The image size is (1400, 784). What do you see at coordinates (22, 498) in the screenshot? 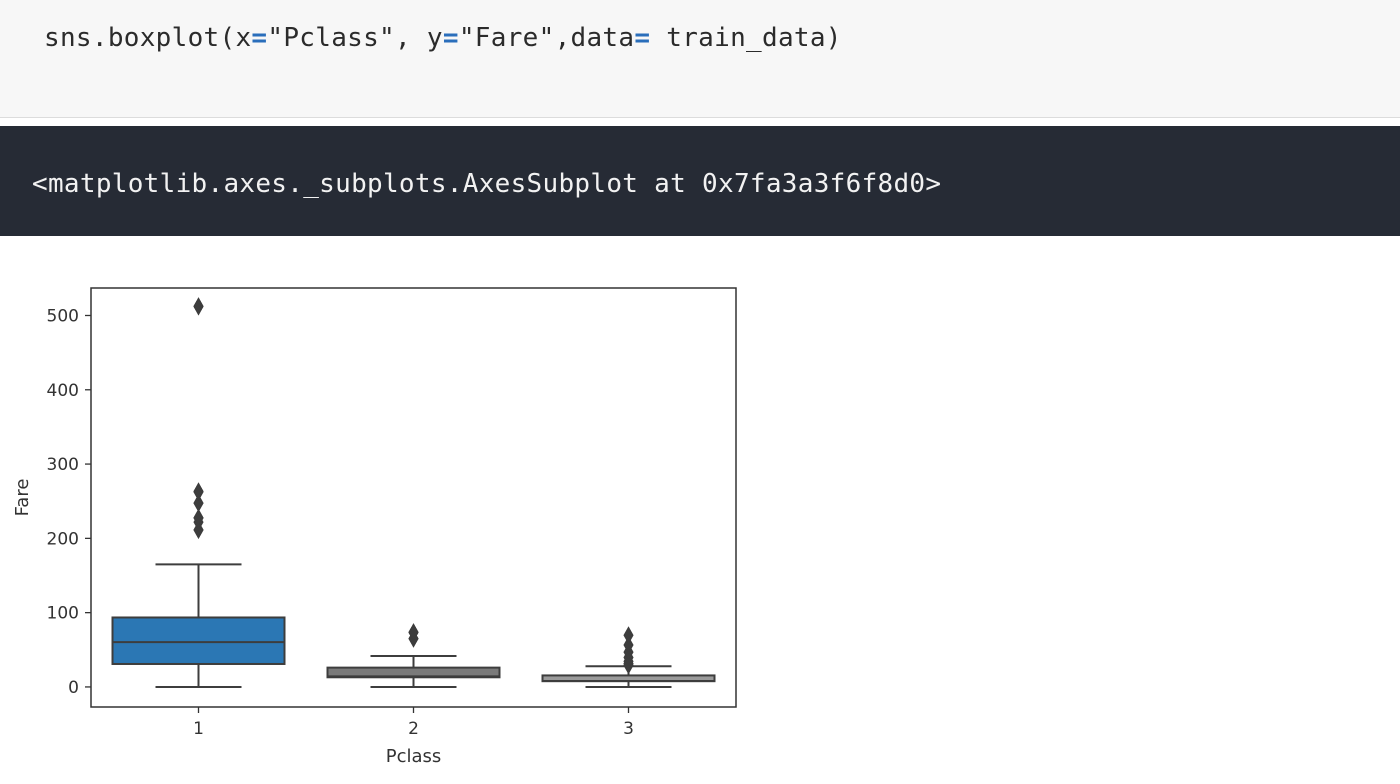
I see `y-axis-label: Fare` at bounding box center [22, 498].